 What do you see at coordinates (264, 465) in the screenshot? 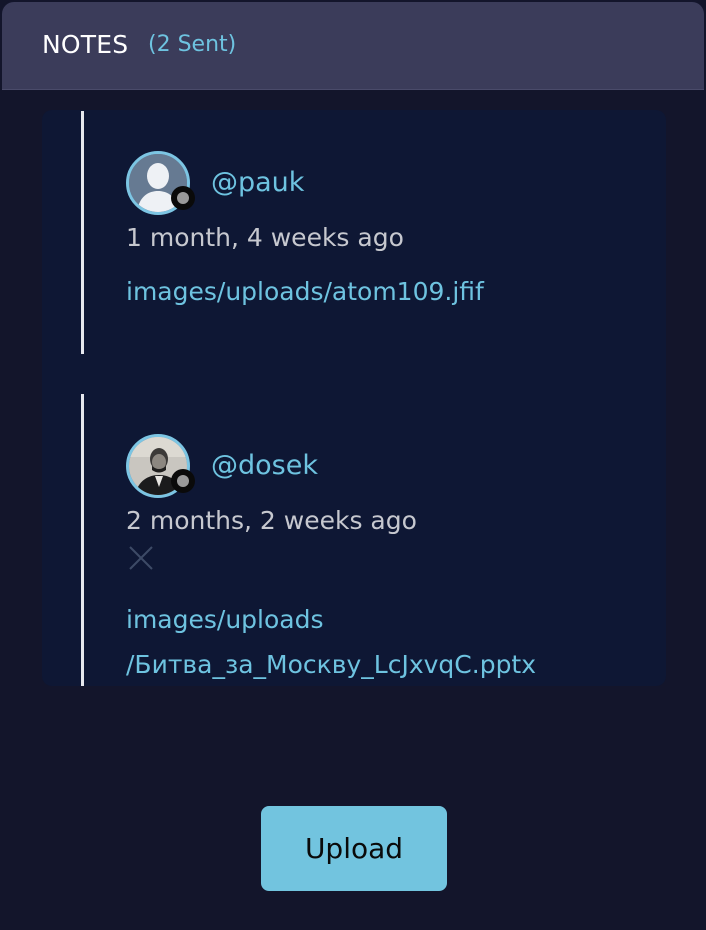
I see `note-username: @dosek` at bounding box center [264, 465].